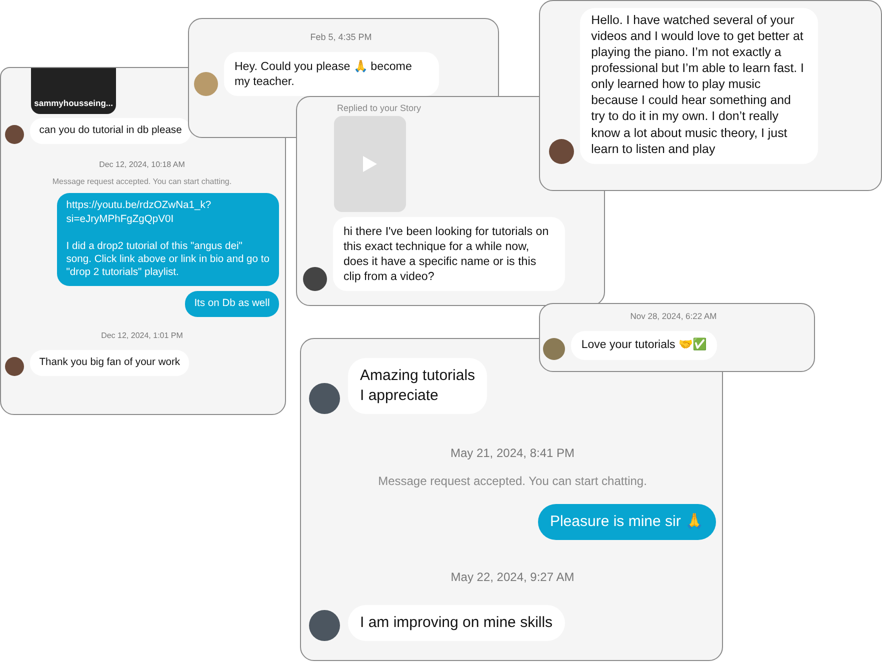 This screenshot has height=662, width=882. I want to click on timestamp: Feb 5, 4:35 PM, so click(341, 37).